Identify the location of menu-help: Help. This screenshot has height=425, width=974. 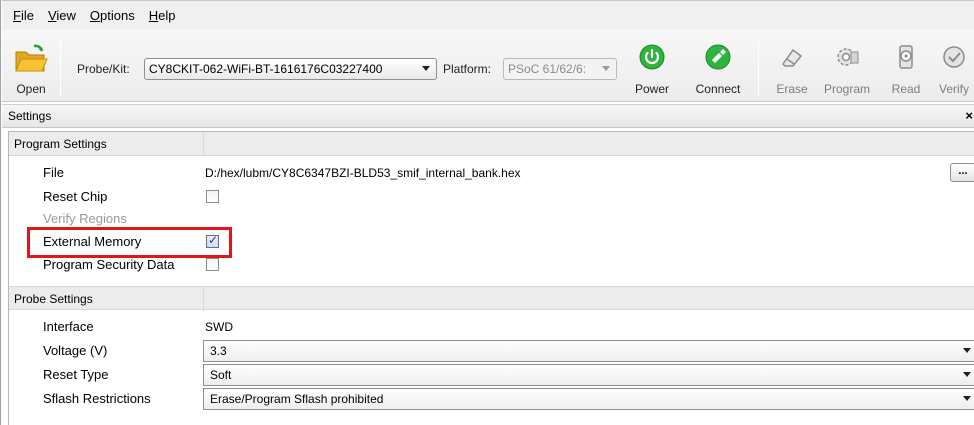
(164, 16).